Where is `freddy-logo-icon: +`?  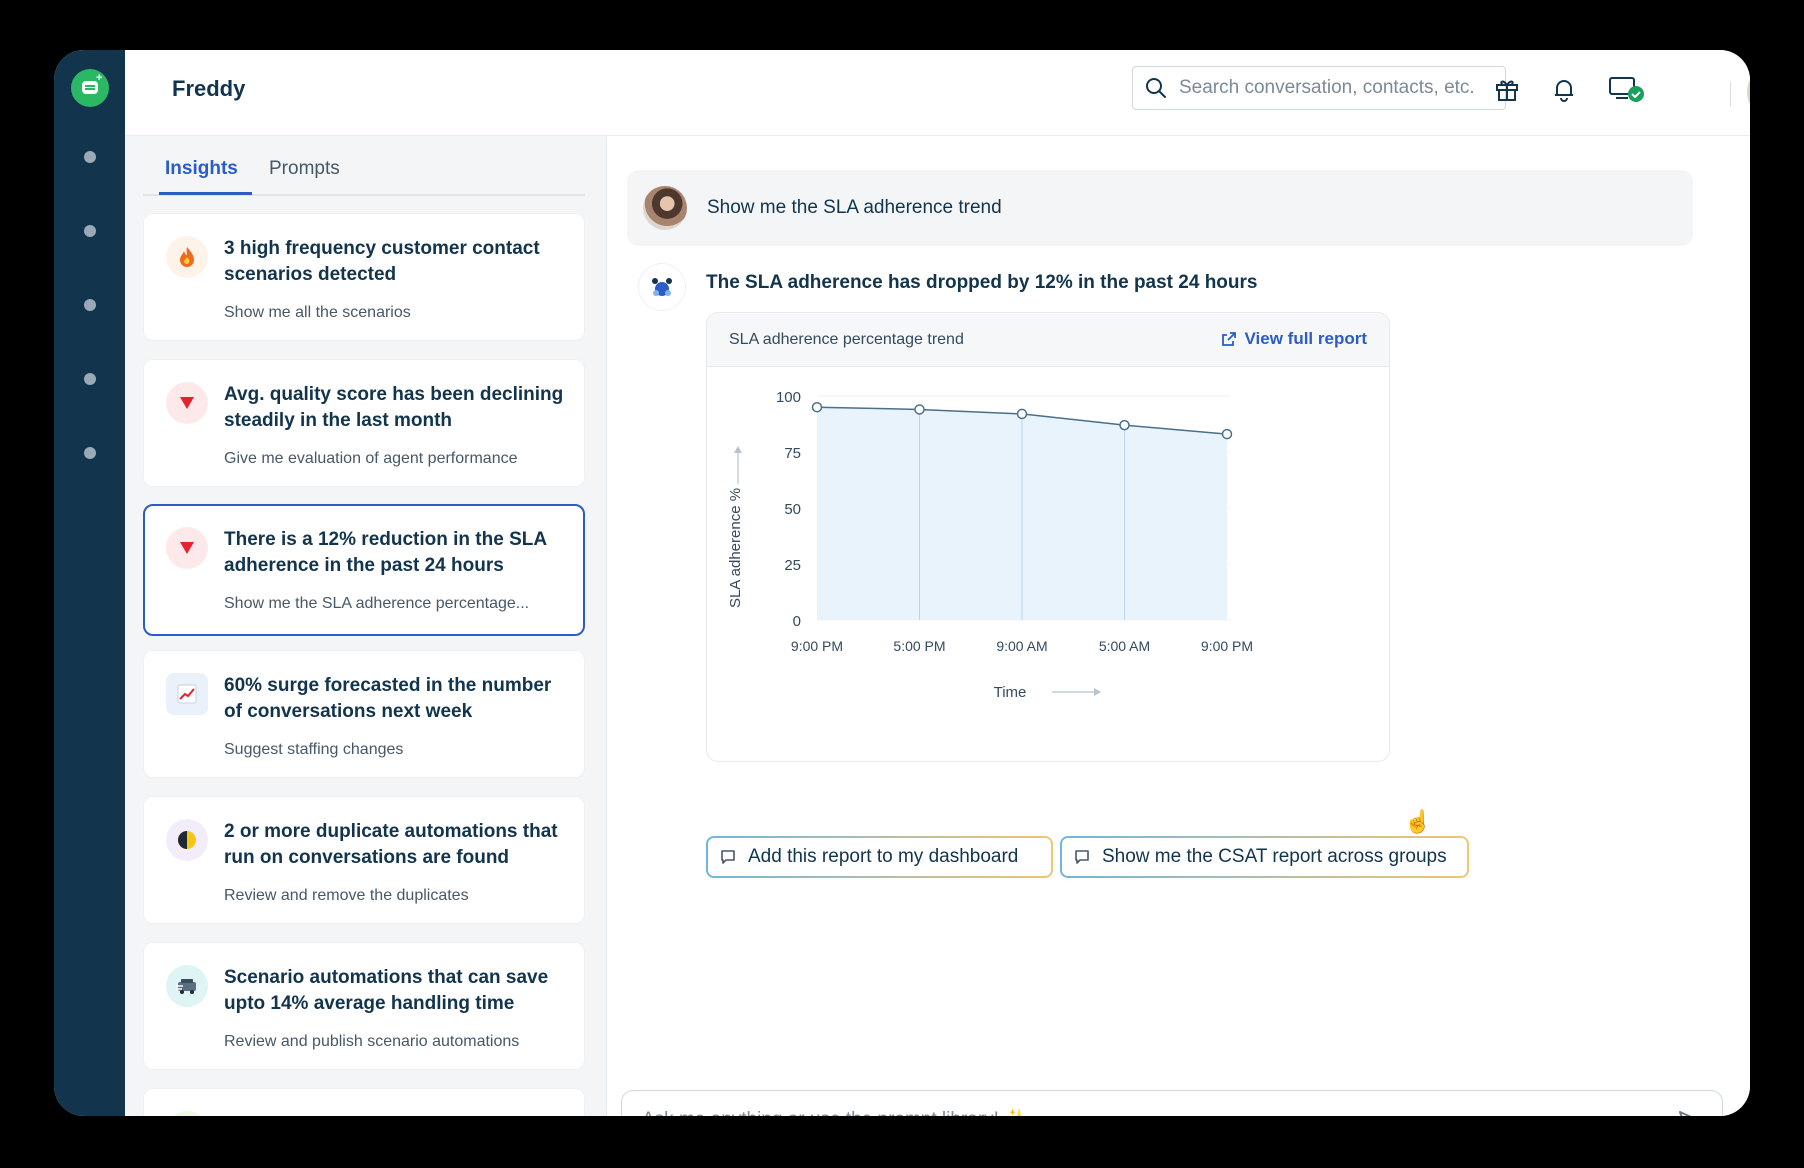
freddy-logo-icon: + is located at coordinates (90, 88).